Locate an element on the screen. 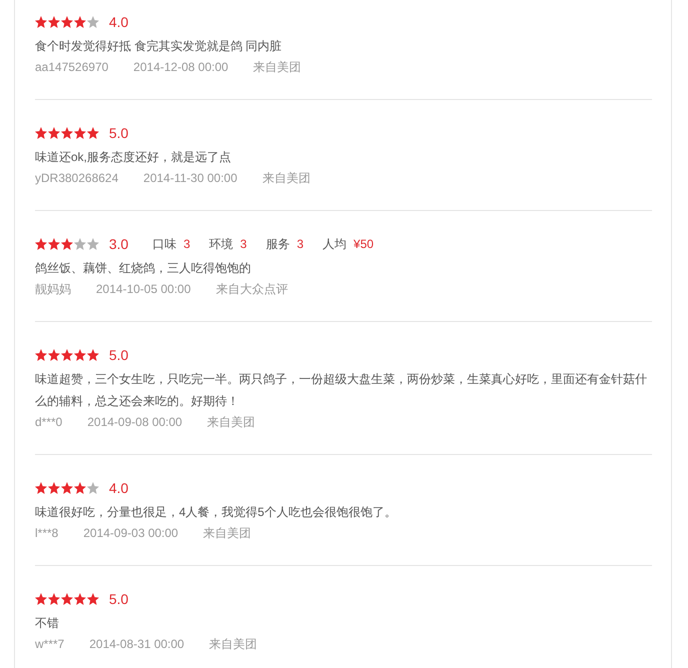  review-date: 2014-10-05 00:00 is located at coordinates (143, 289).